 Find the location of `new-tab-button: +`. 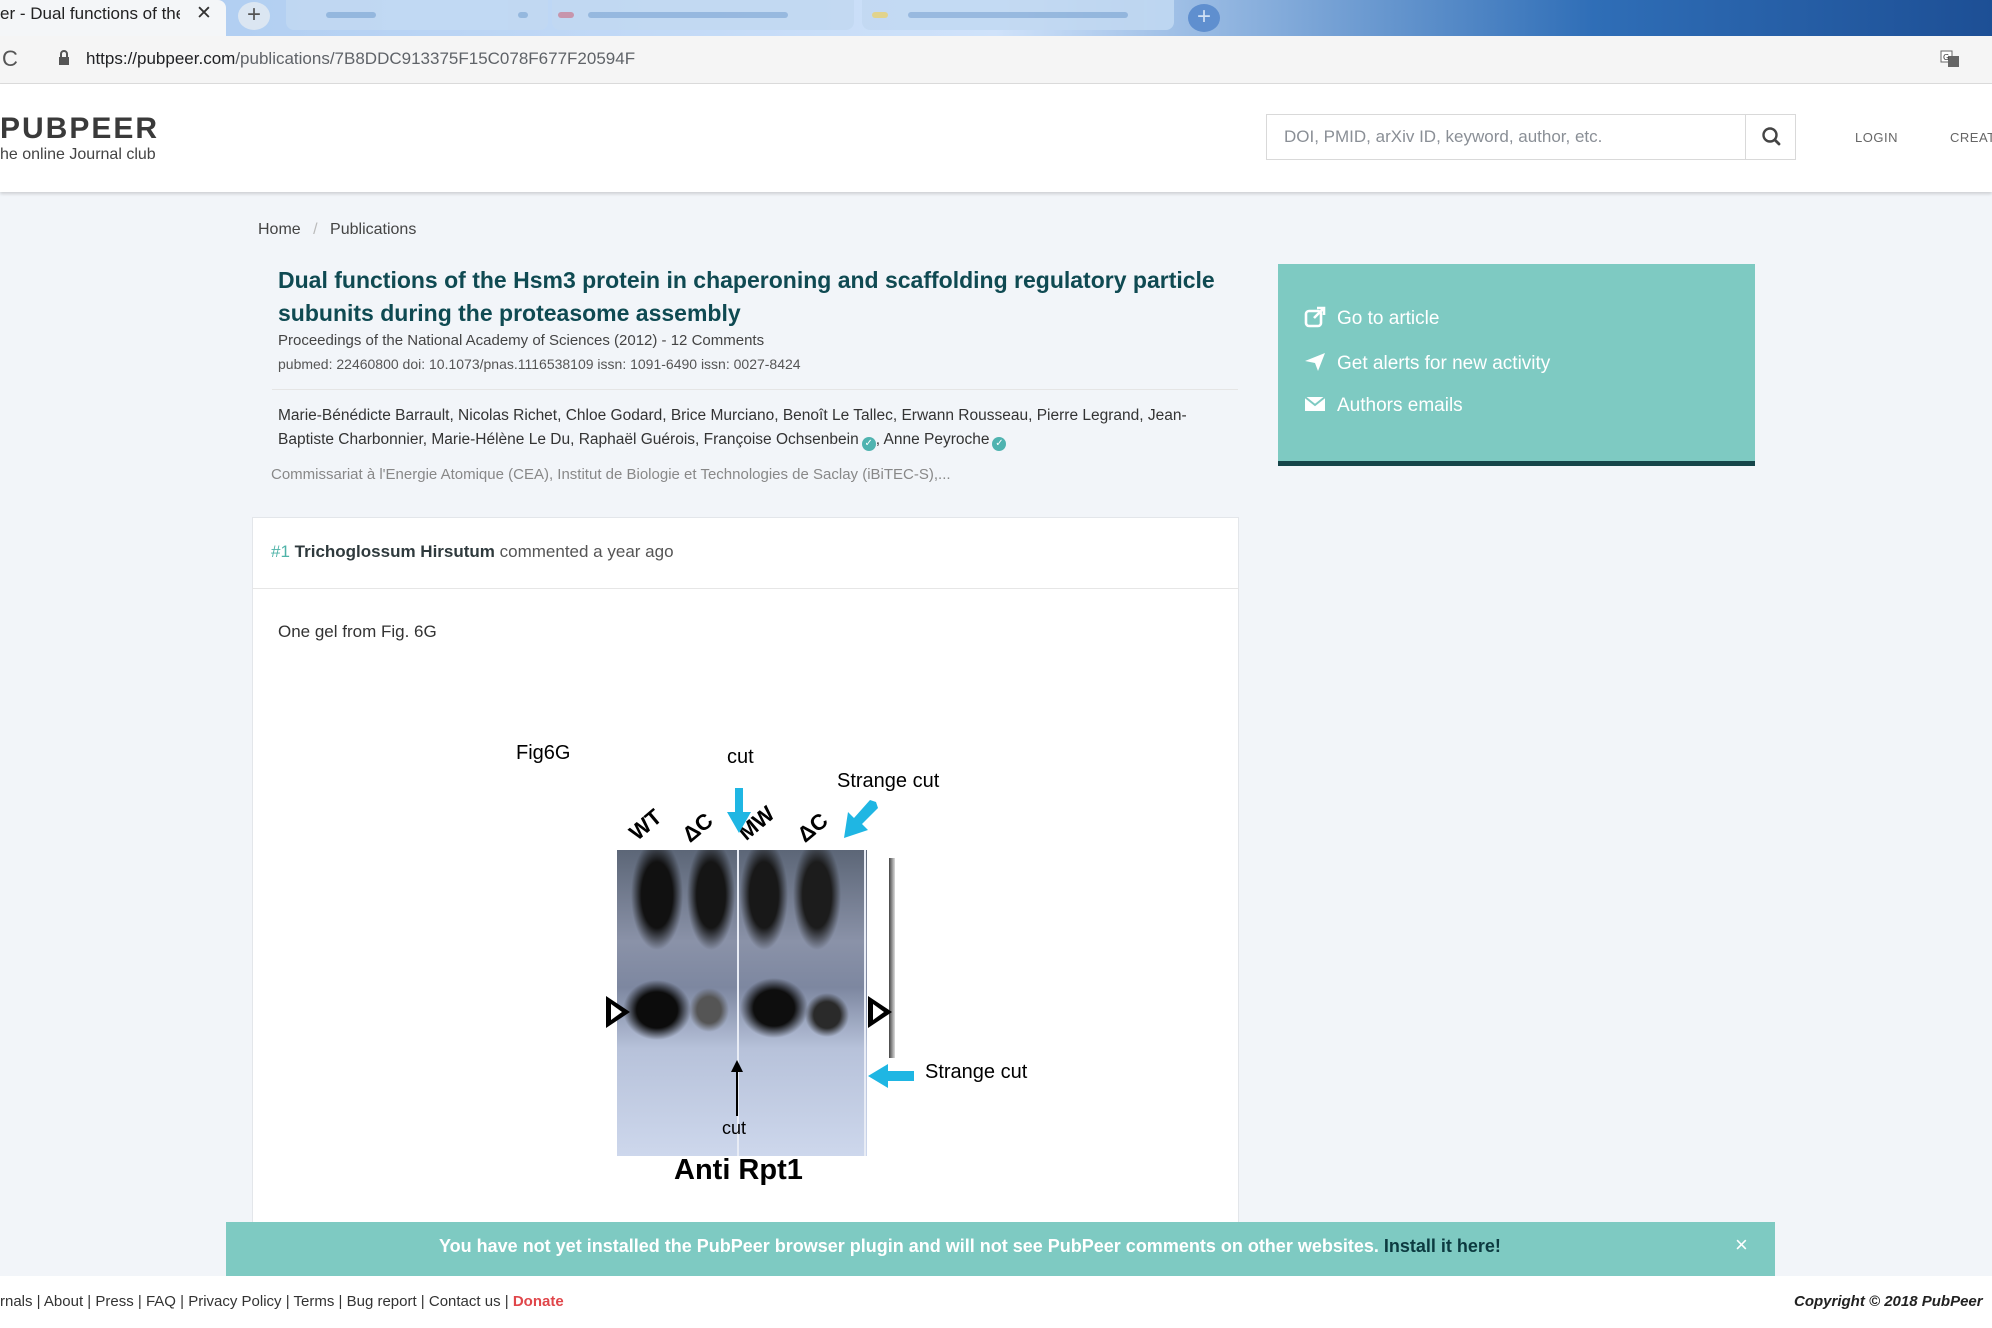

new-tab-button: + is located at coordinates (254, 16).